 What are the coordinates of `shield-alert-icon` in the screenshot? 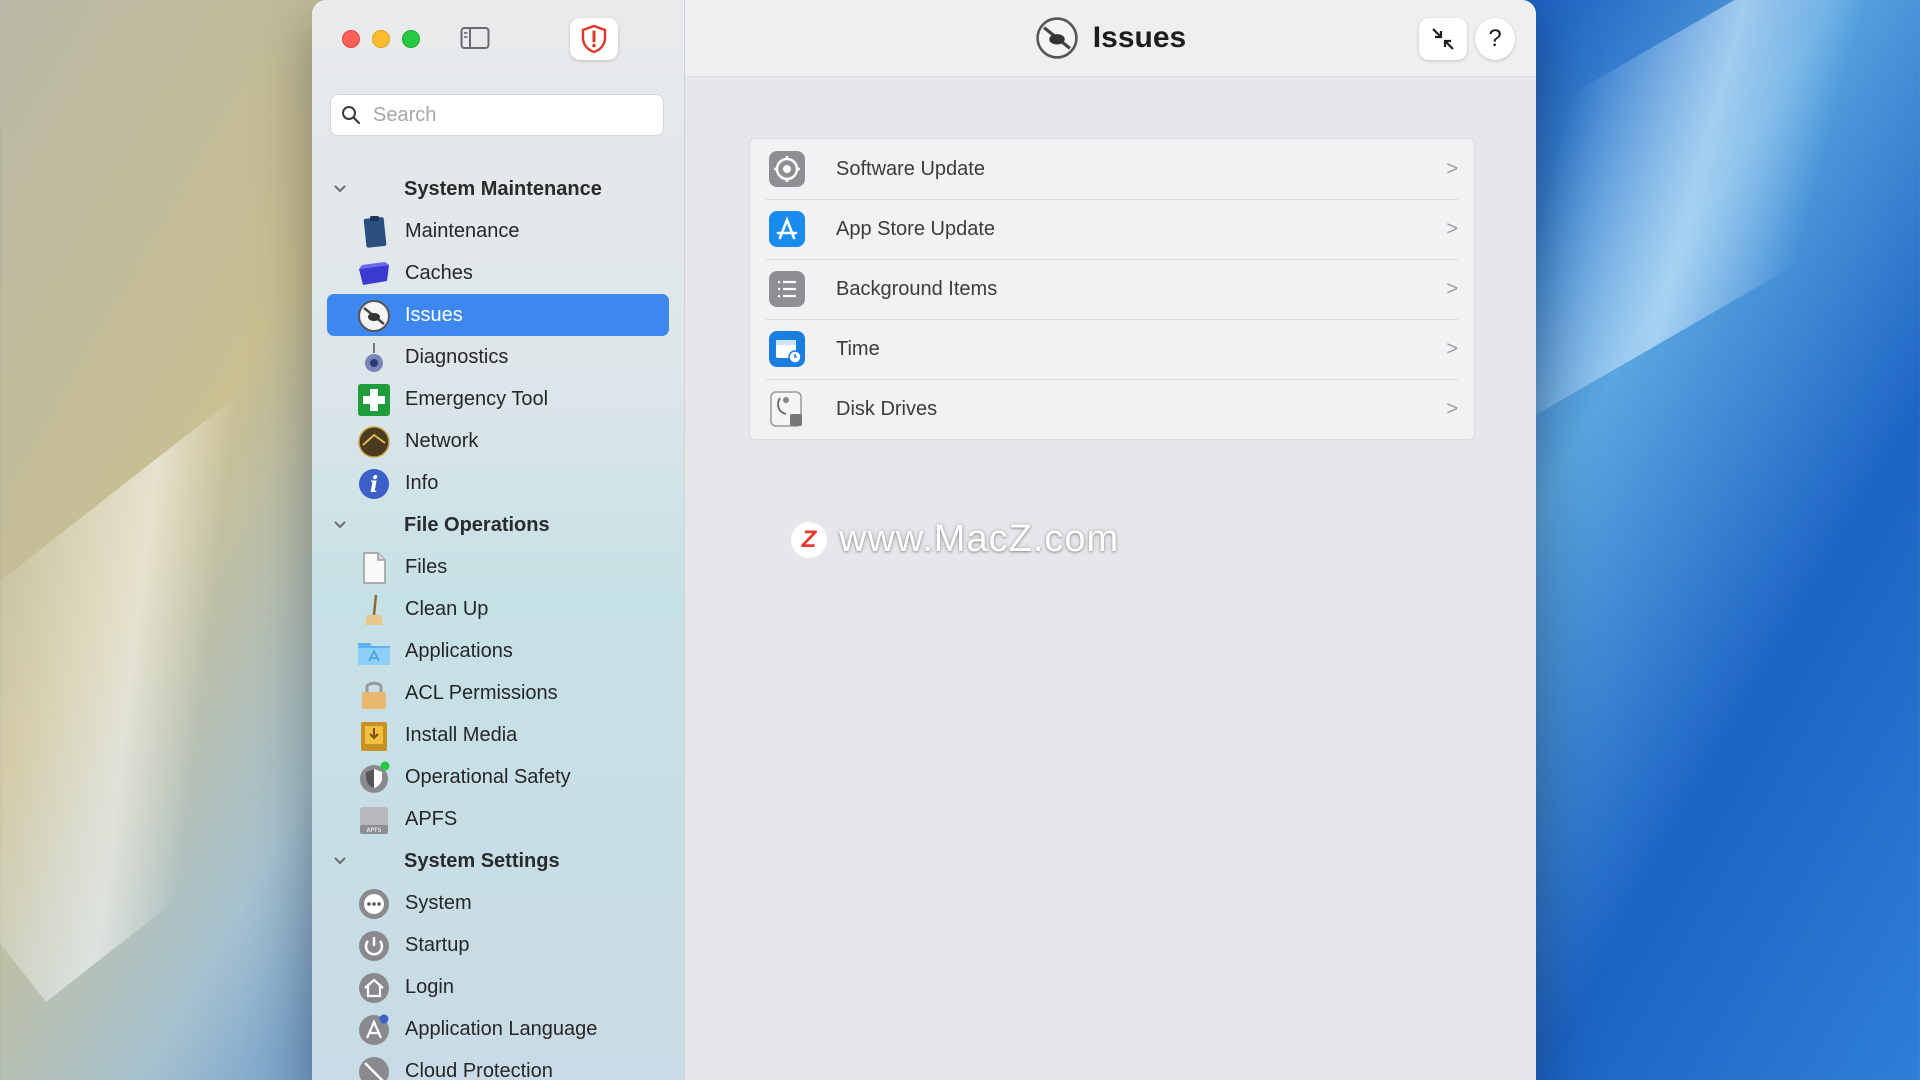 It's located at (594, 39).